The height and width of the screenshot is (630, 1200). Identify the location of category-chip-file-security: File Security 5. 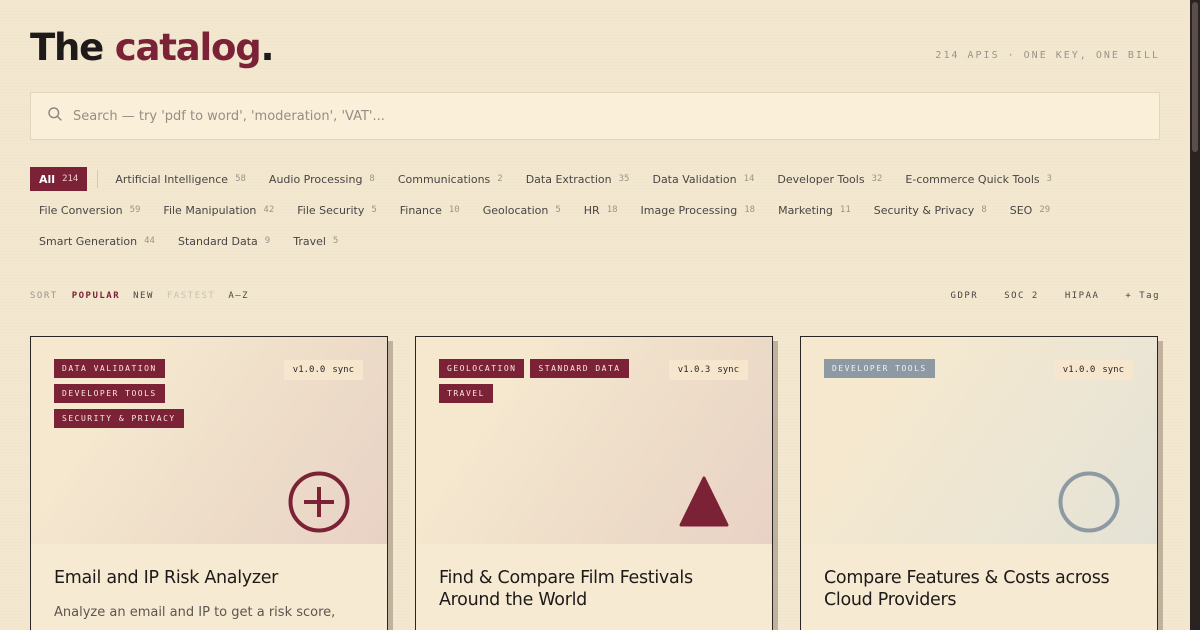
(337, 210).